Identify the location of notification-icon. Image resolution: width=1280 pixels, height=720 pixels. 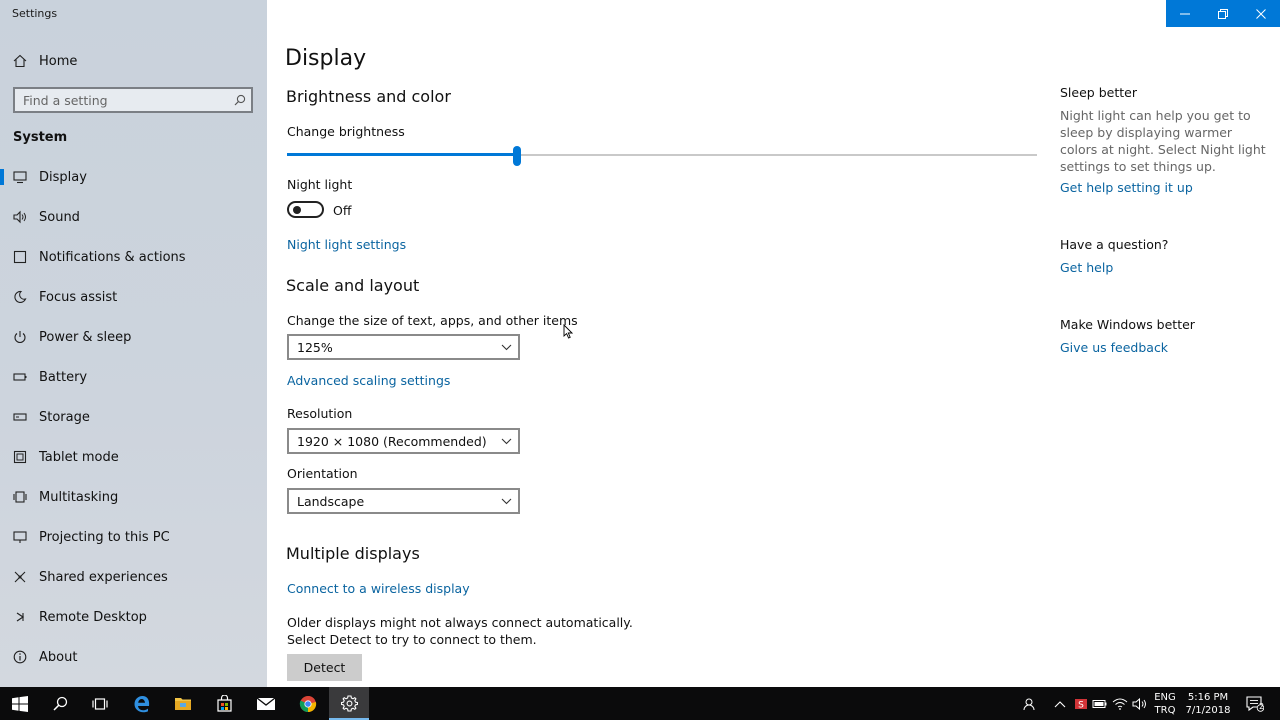
(20, 257).